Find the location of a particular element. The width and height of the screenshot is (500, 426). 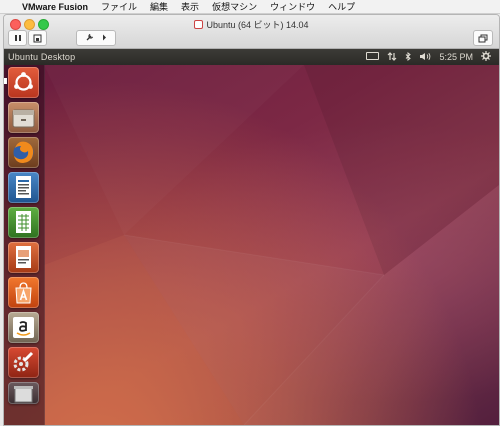

launcher-trash is located at coordinates (23, 393).